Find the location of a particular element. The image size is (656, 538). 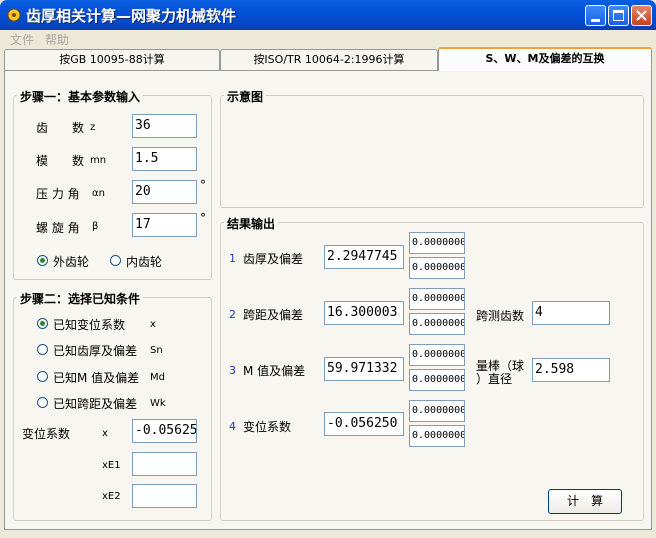

maximize-icon is located at coordinates (618, 15).